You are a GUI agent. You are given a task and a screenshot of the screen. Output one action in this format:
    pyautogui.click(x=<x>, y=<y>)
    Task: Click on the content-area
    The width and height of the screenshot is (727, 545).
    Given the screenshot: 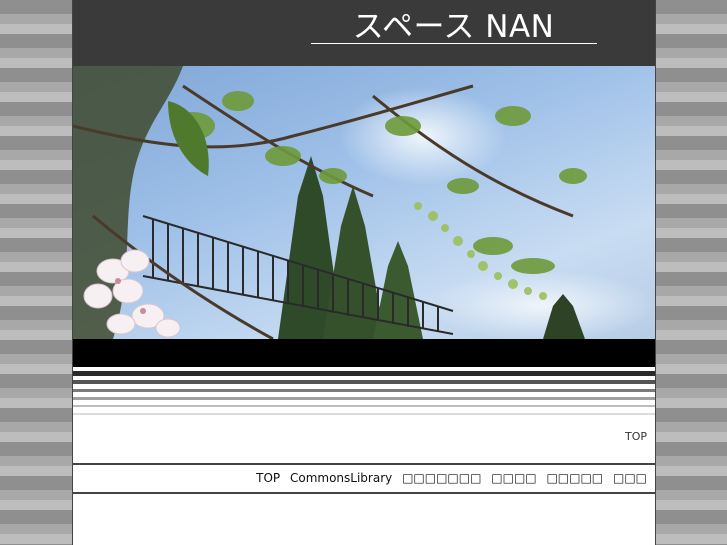 What is the action you would take?
    pyautogui.click(x=364, y=519)
    